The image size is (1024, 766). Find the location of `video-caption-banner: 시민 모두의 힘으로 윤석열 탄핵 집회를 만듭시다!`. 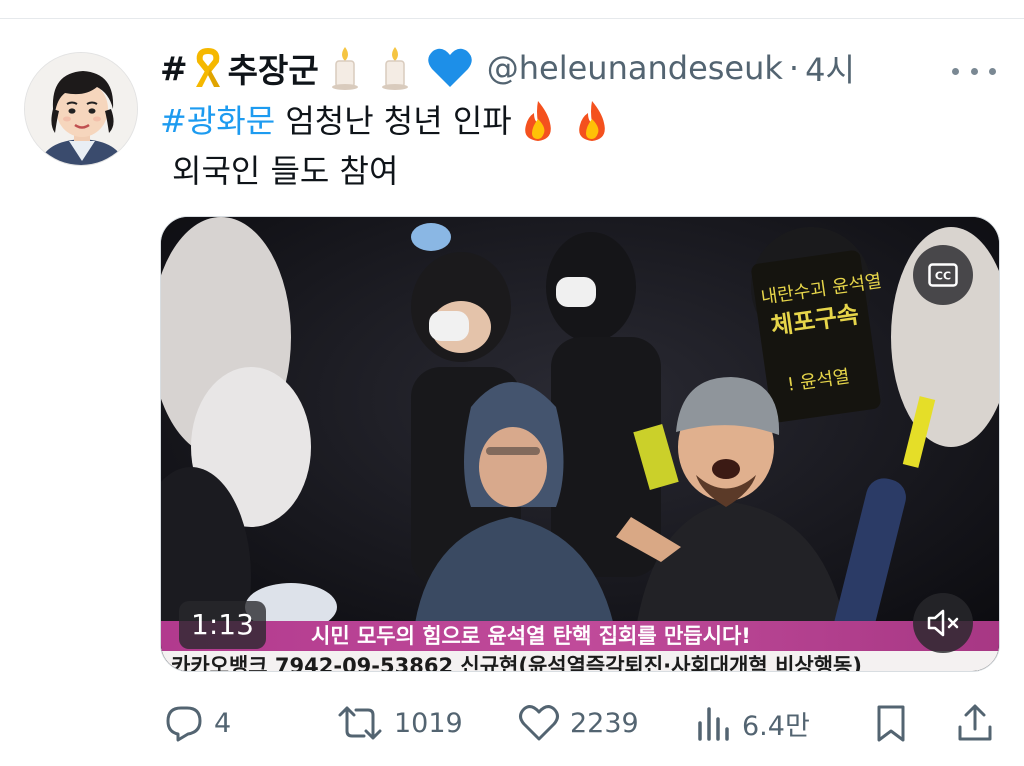

video-caption-banner: 시민 모두의 힘으로 윤석열 탄핵 집회를 만듭시다! is located at coordinates (580, 636).